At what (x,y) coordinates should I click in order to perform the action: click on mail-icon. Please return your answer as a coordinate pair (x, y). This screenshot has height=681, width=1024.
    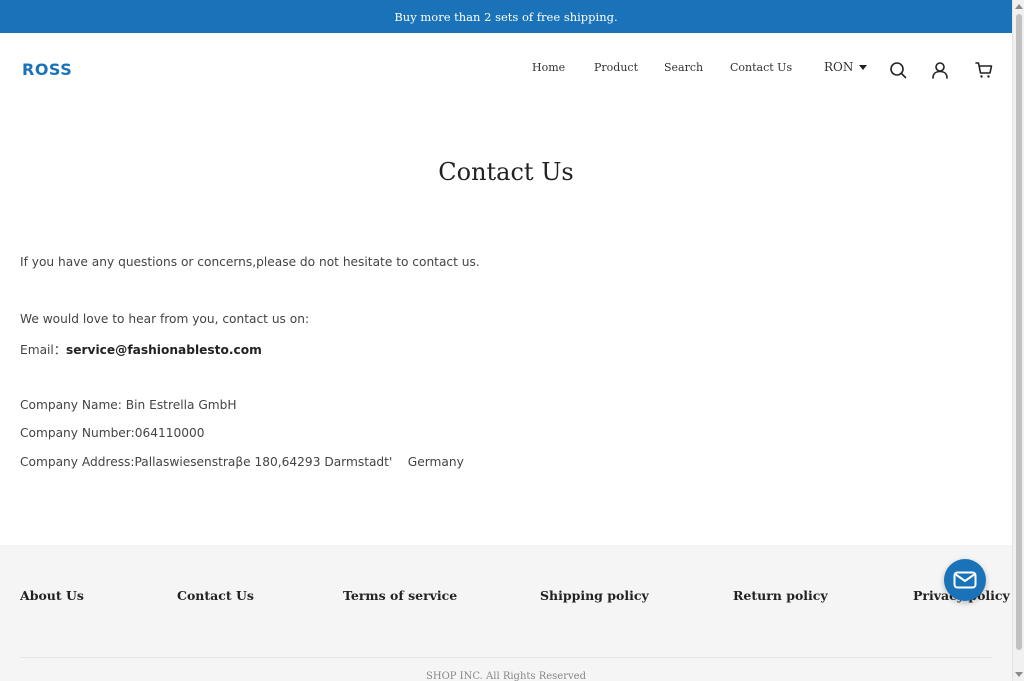
    Looking at the image, I should click on (965, 580).